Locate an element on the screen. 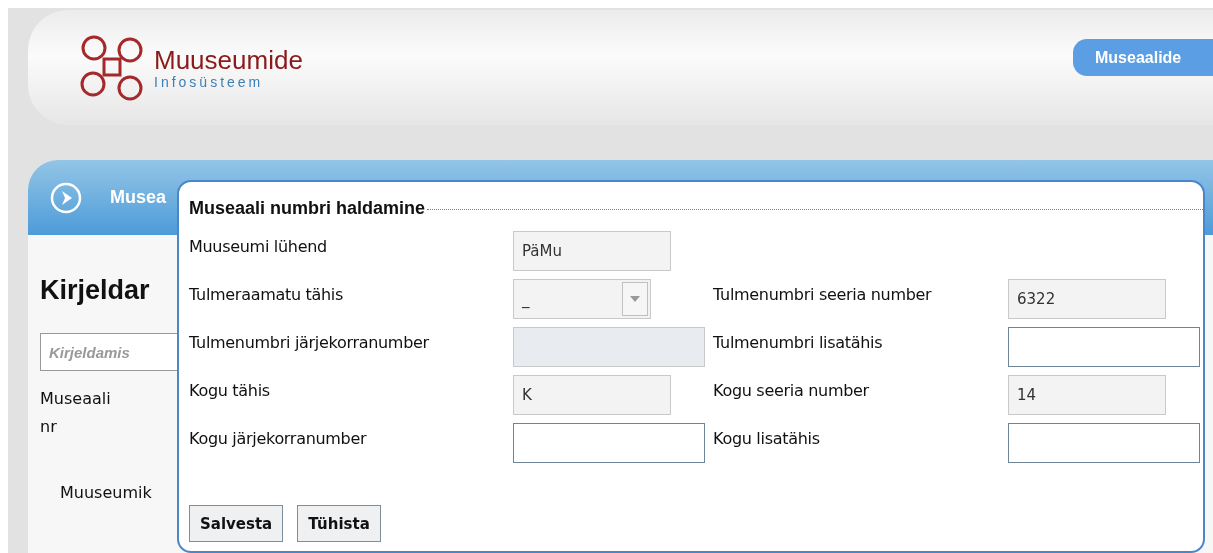  field-label: Muuseumi lühend is located at coordinates (258, 246).